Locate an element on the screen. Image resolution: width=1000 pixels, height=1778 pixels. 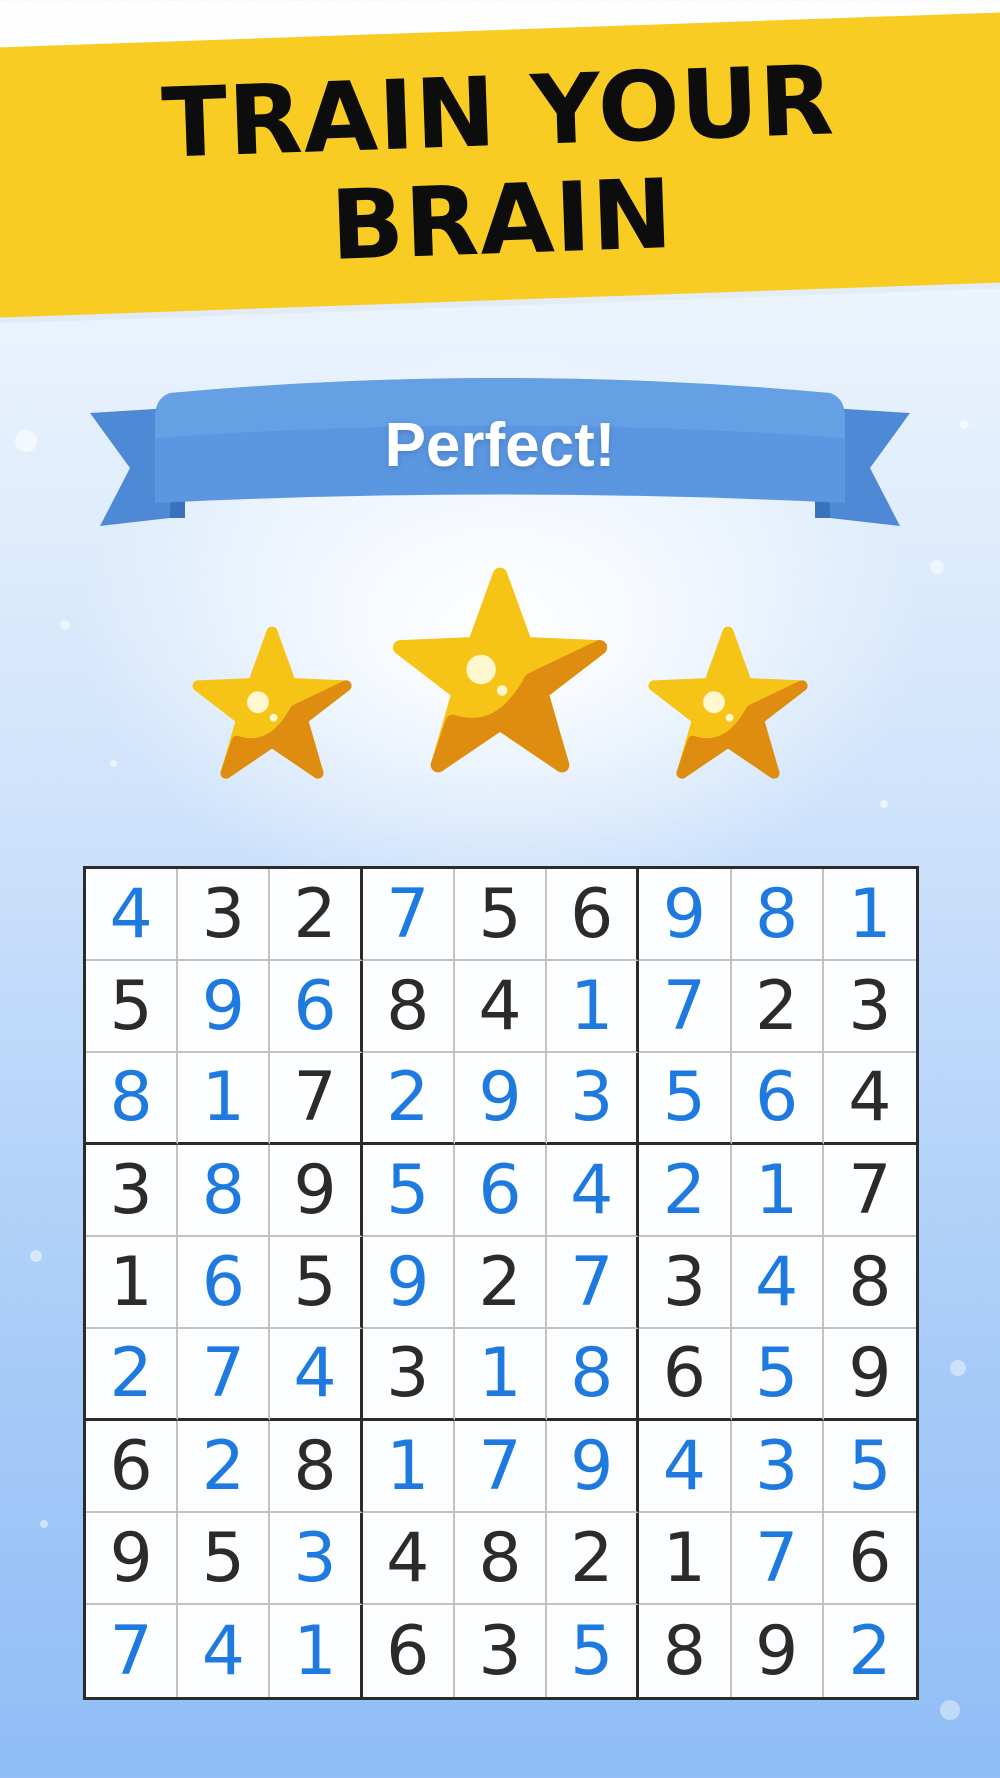
result-label: Perfect! is located at coordinates (500, 445).